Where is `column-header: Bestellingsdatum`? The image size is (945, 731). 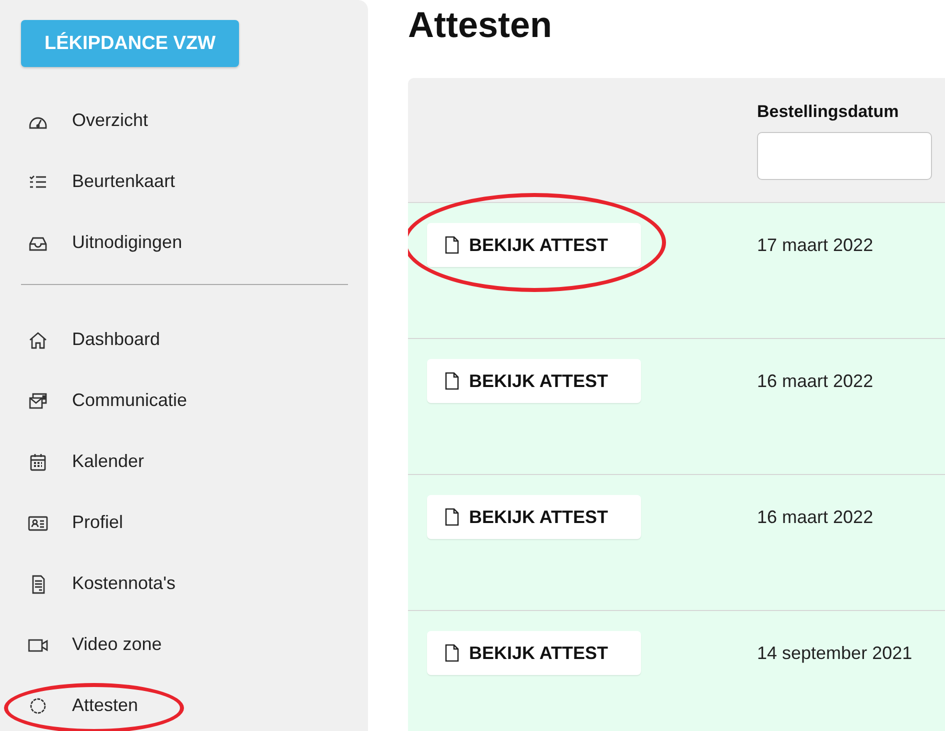
column-header: Bestellingsdatum is located at coordinates (828, 112).